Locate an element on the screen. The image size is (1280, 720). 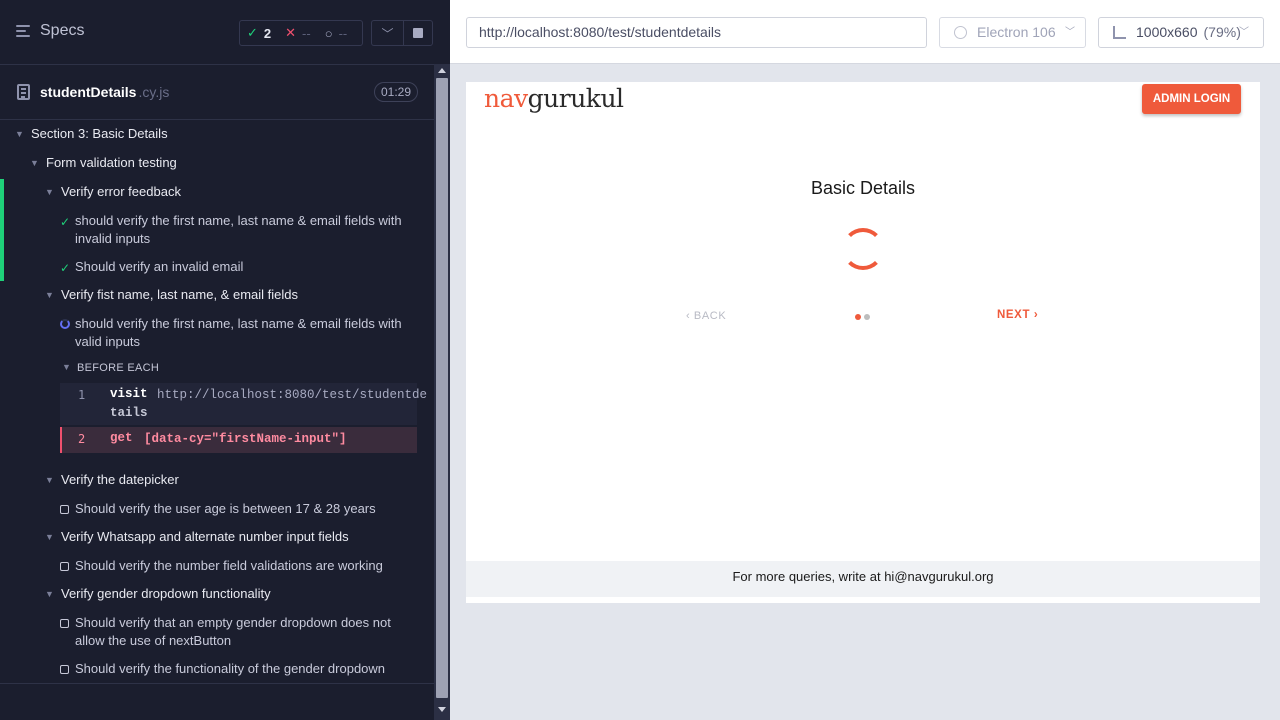
loading-spinner-icon is located at coordinates (863, 249).